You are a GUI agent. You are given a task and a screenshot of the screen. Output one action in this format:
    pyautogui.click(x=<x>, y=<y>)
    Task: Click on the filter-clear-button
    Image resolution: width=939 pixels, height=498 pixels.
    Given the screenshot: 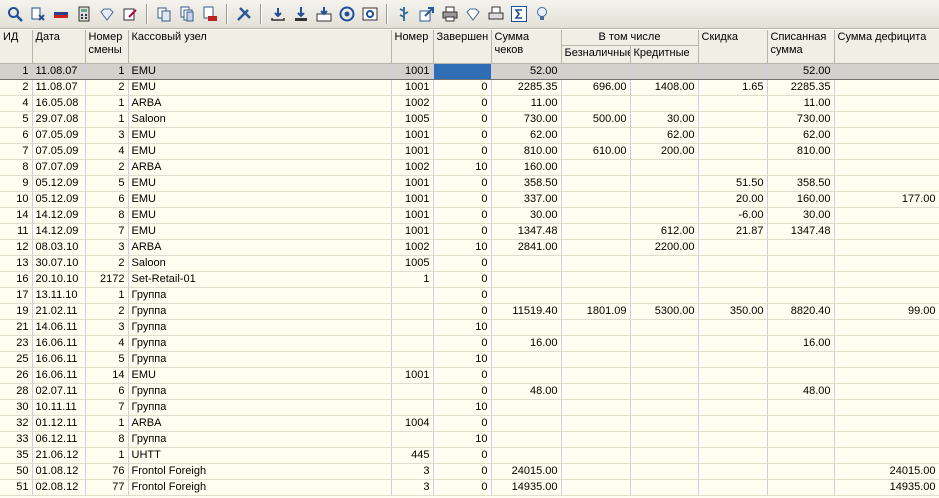 What is the action you would take?
    pyautogui.click(x=37, y=14)
    